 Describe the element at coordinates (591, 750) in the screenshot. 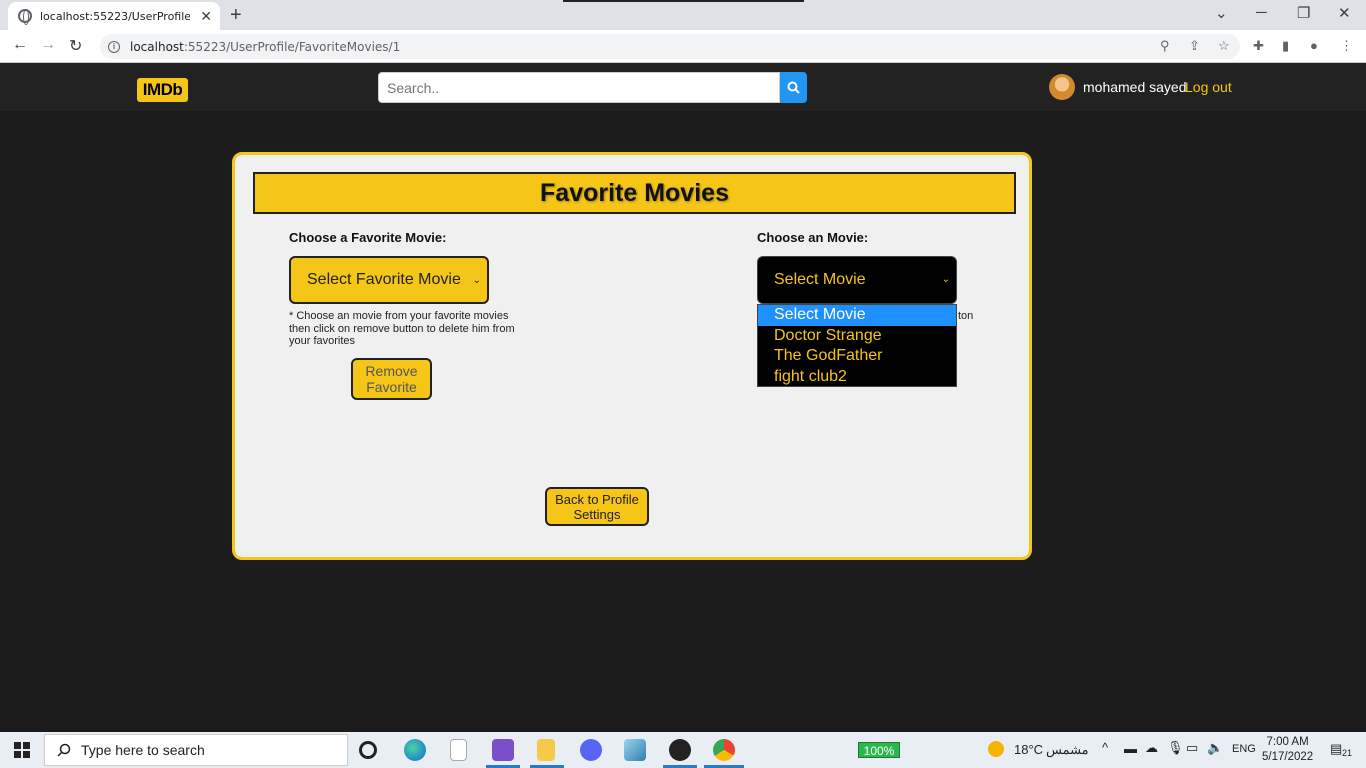

I see `discord-icon` at that location.